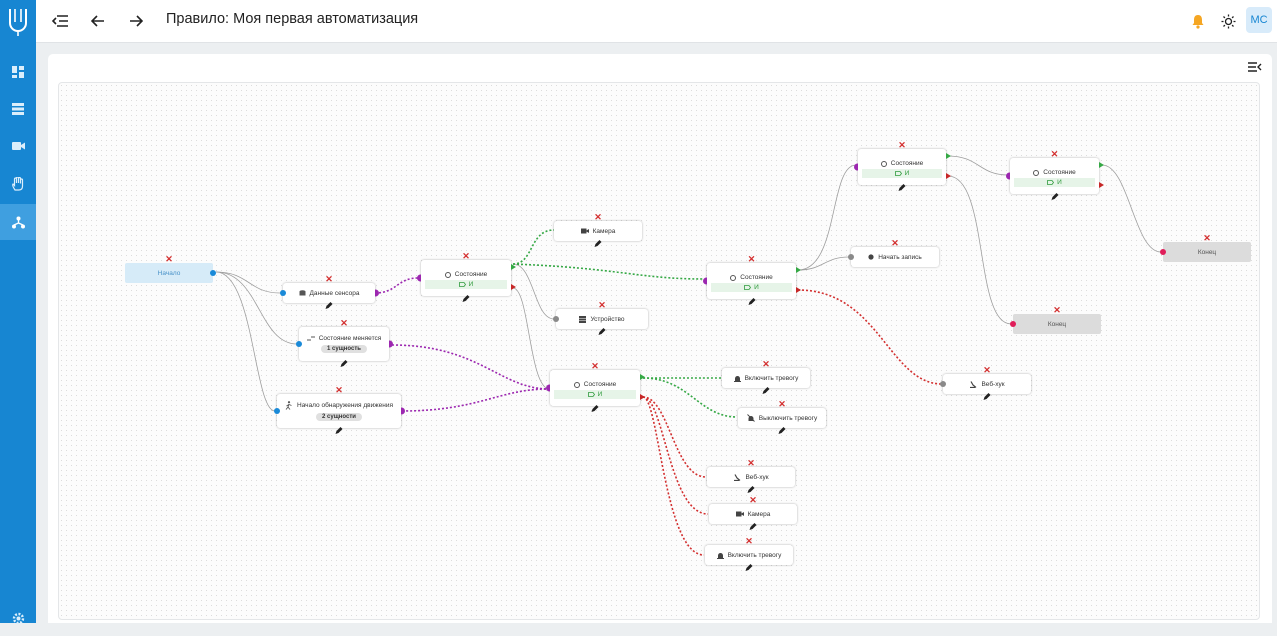  I want to click on condition-operator: И, so click(751, 287).